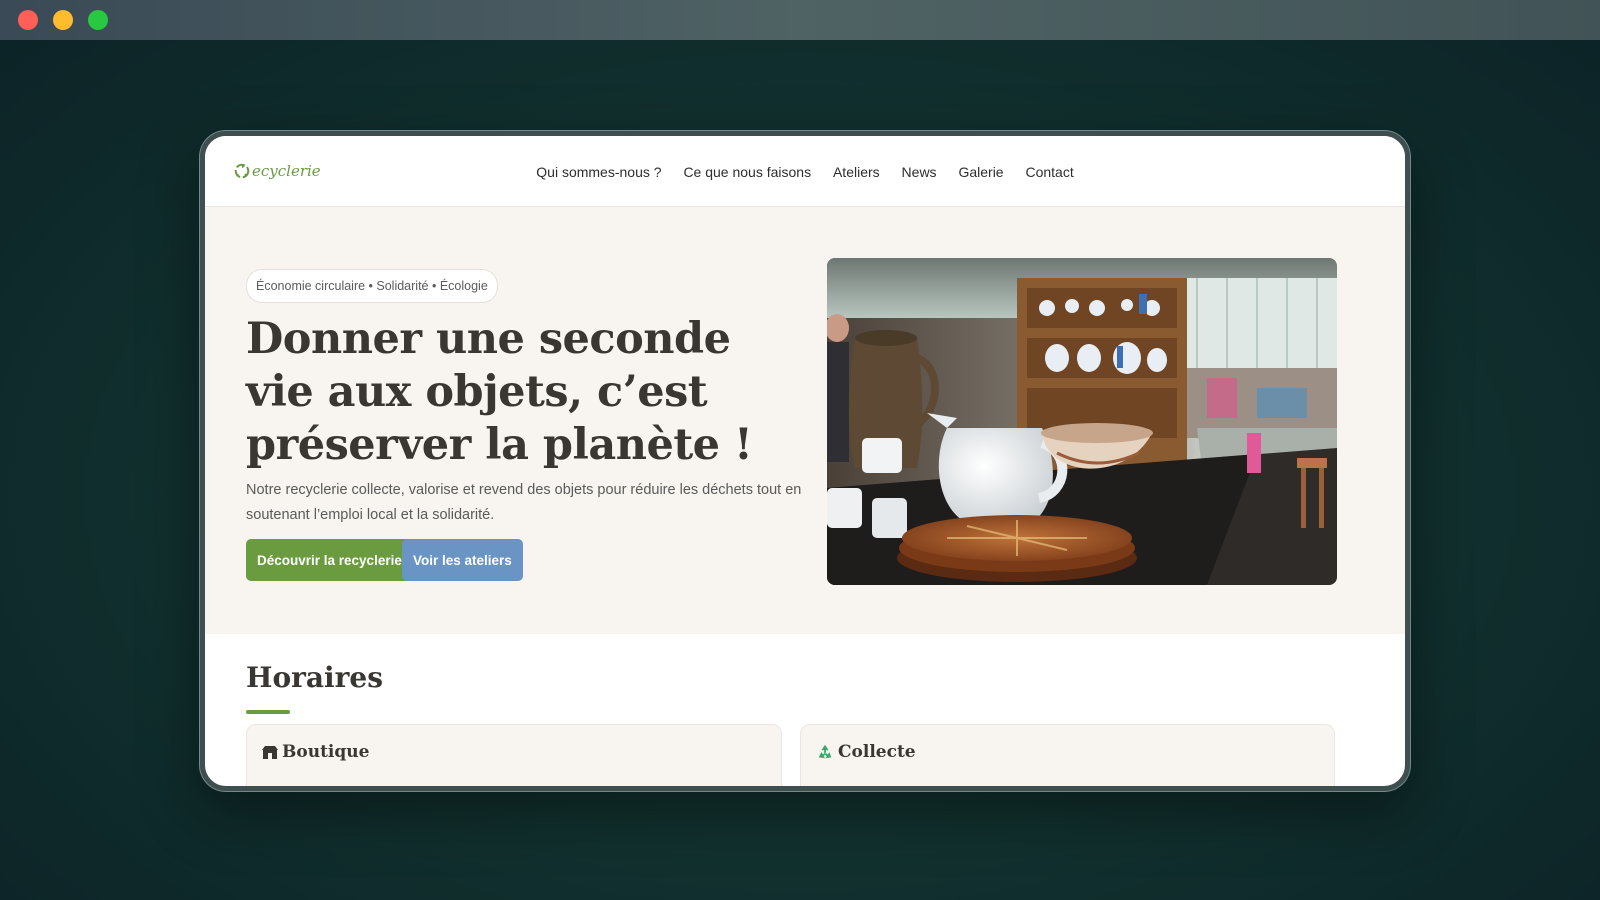 Image resolution: width=1600 pixels, height=900 pixels. I want to click on view-workshops-button: Voir les ateliers, so click(462, 560).